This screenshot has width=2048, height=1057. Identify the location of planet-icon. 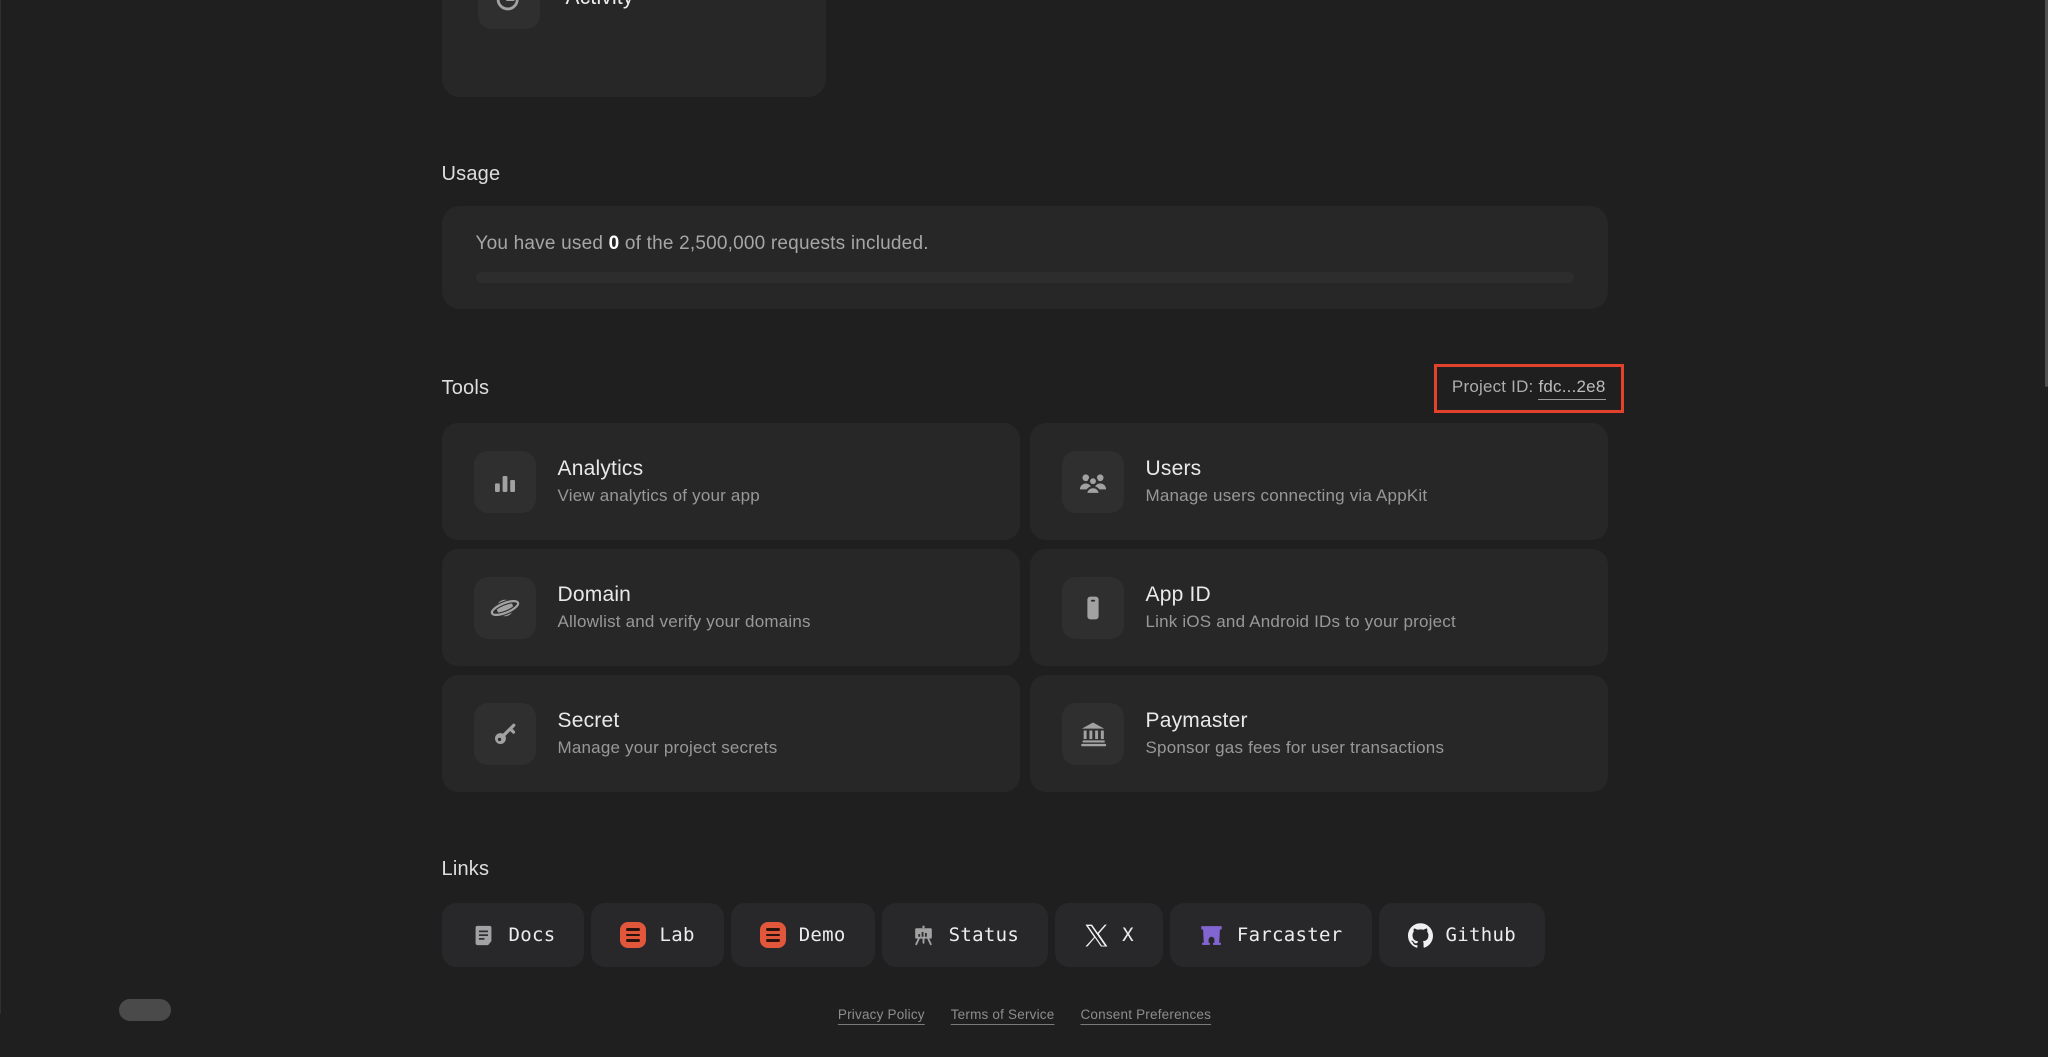
(504, 607).